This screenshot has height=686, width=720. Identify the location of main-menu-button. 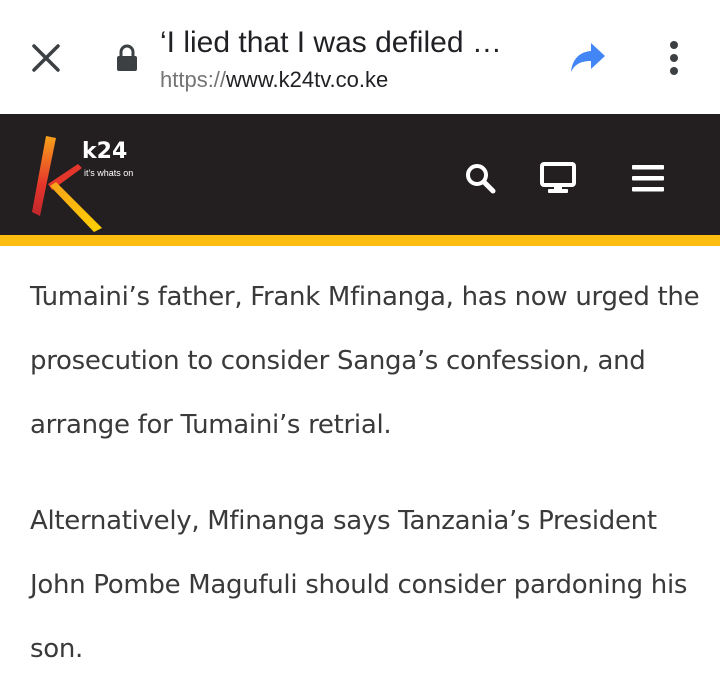
(648, 178).